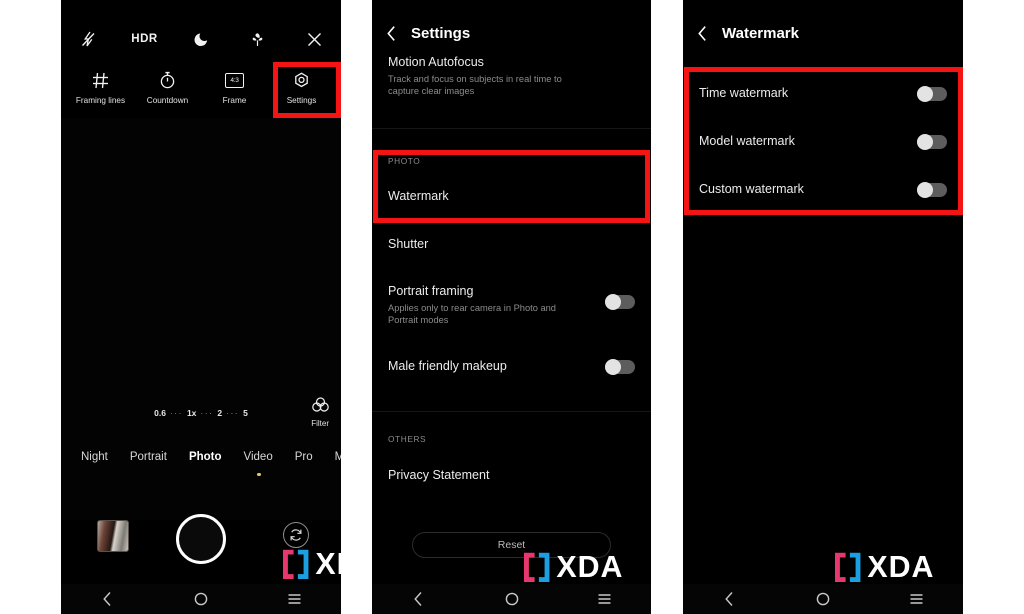 The image size is (1024, 614). Describe the element at coordinates (301, 80) in the screenshot. I see `settings-gear-icon` at that location.